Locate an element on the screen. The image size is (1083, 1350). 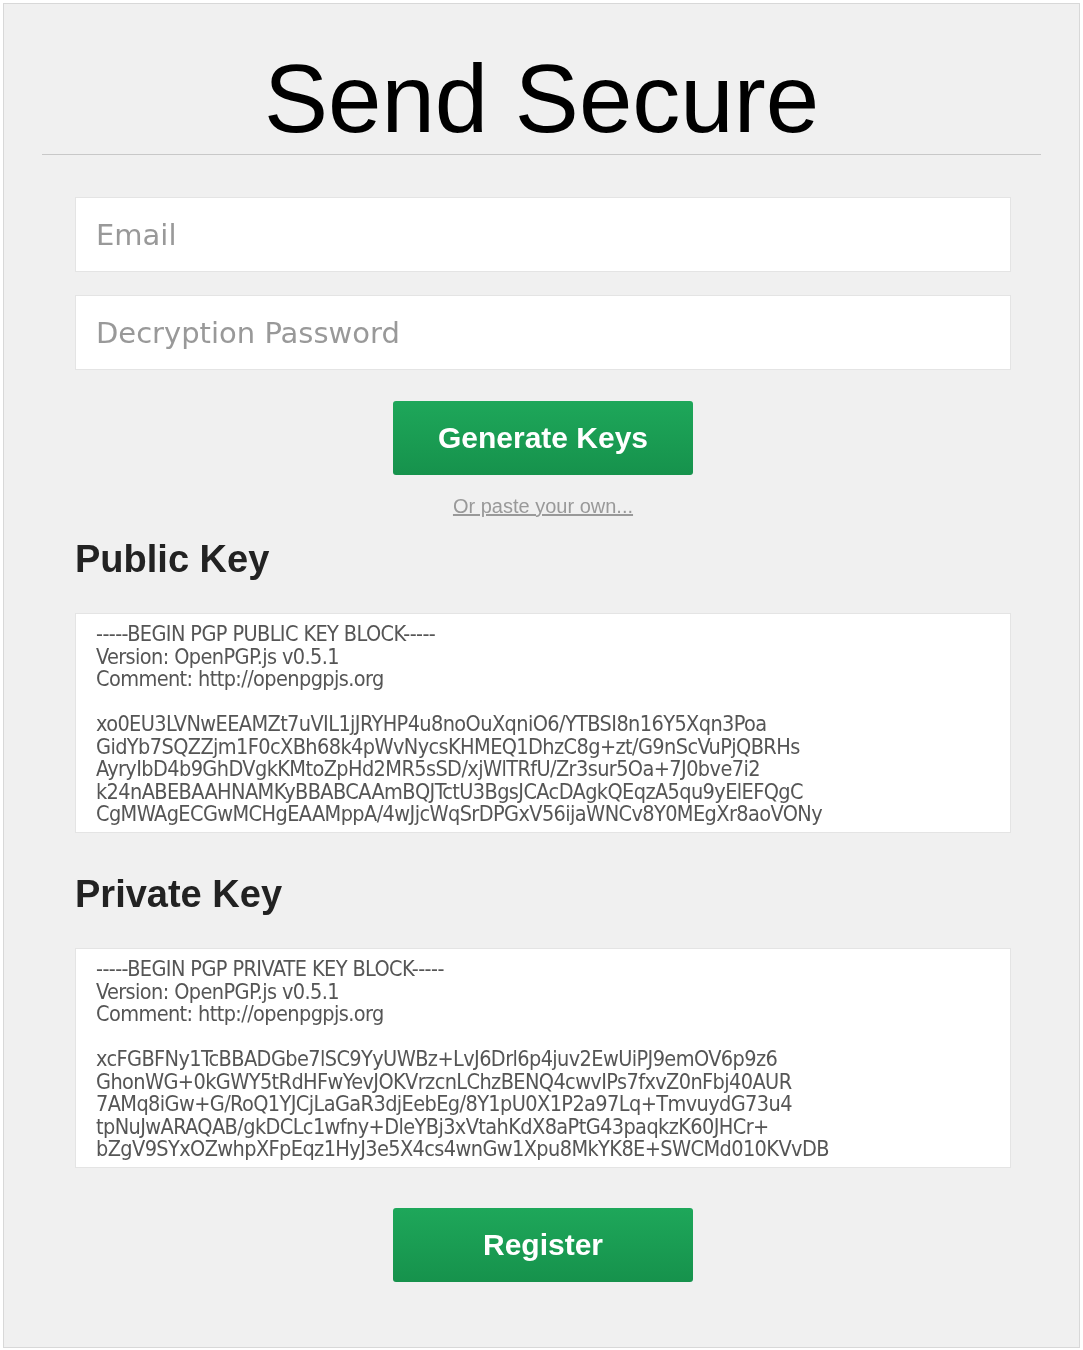
text-field: Email is located at coordinates (543, 234).